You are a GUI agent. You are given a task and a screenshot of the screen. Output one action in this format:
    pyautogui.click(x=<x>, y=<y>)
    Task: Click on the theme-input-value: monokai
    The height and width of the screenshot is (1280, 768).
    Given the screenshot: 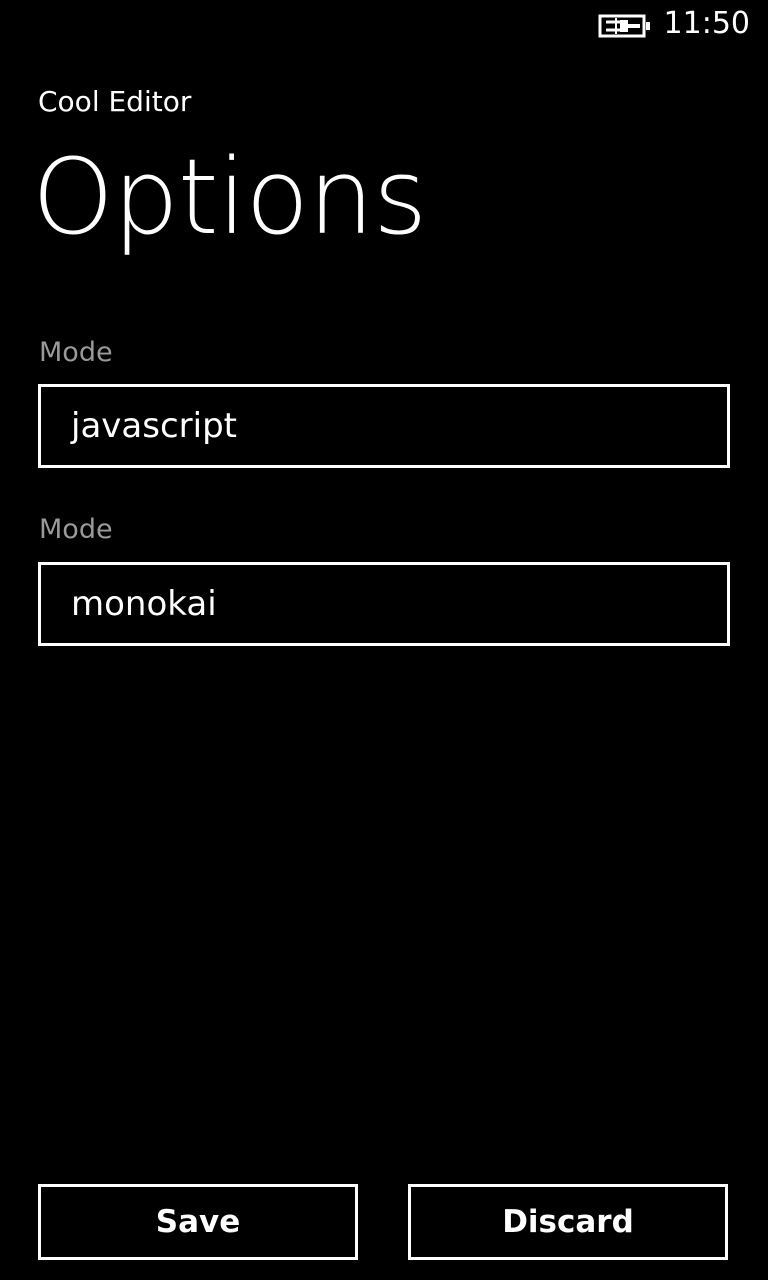 What is the action you would take?
    pyautogui.click(x=144, y=604)
    